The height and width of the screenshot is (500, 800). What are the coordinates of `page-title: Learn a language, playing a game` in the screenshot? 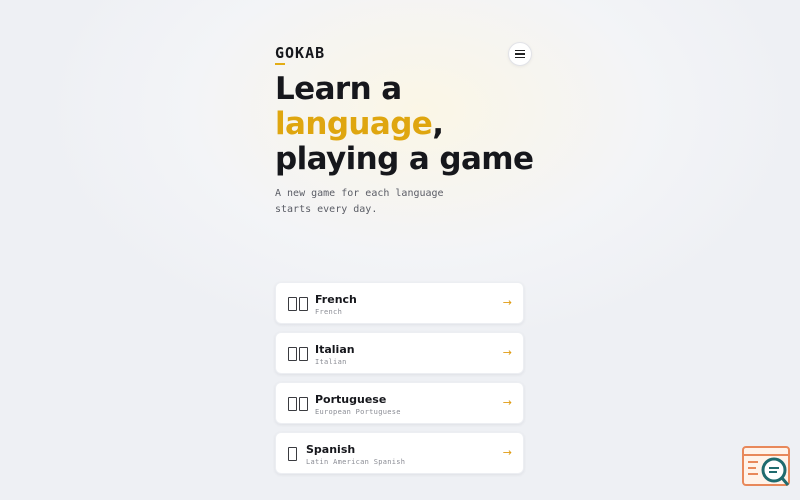 It's located at (404, 124).